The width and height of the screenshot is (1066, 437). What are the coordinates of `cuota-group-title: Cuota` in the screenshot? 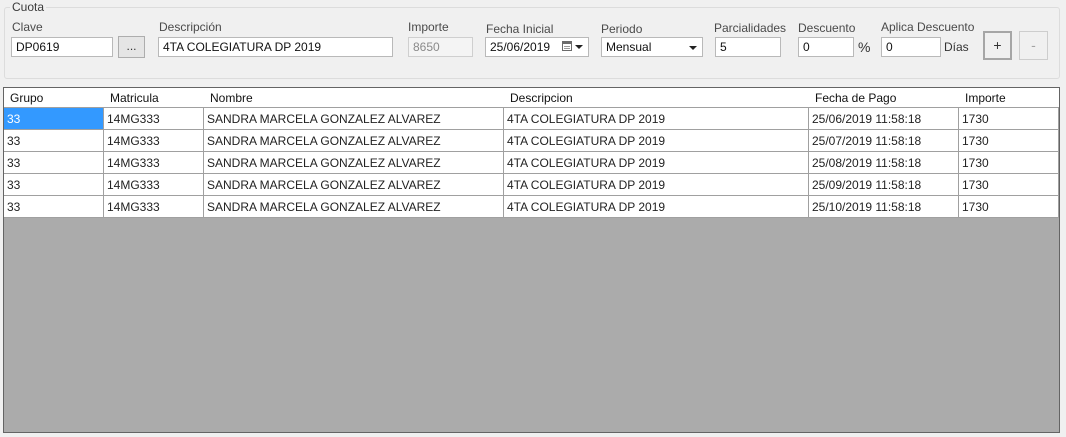 It's located at (28, 7).